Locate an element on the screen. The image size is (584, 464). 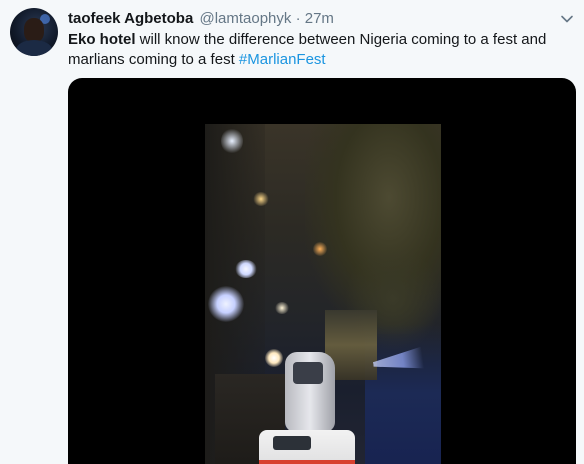
hashtag-link: #MarlianFest is located at coordinates (282, 59).